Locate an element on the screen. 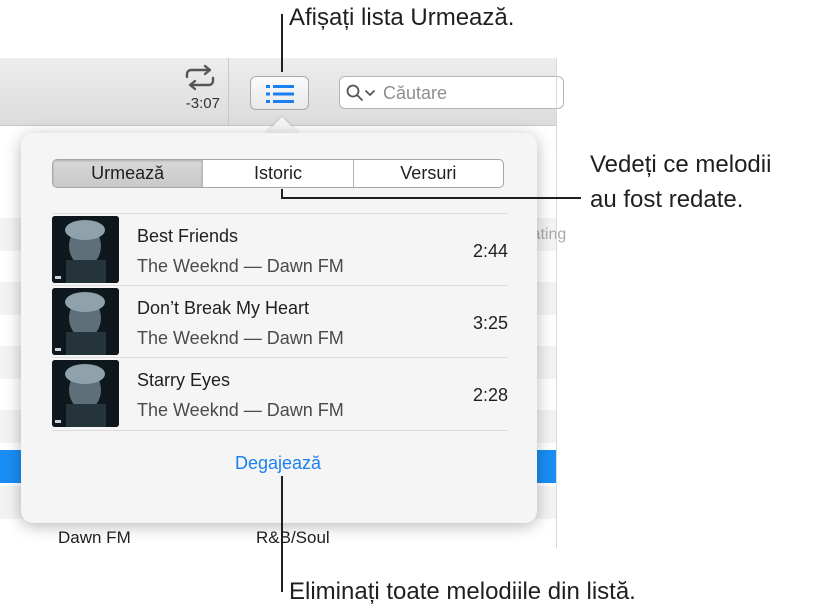 This screenshot has height=614, width=825. song-title: Don’t Break My Heart is located at coordinates (223, 308).